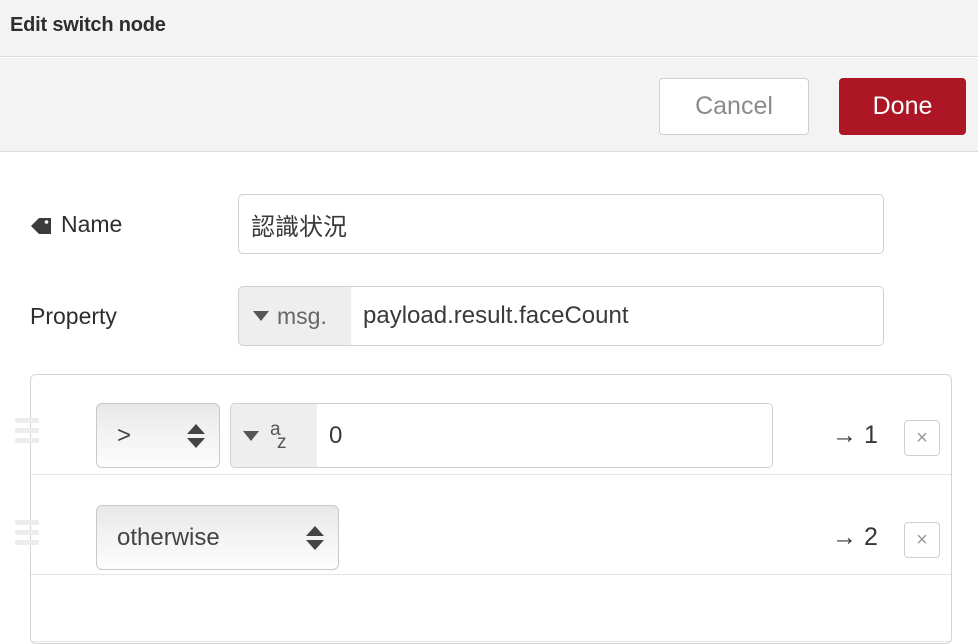 Image resolution: width=978 pixels, height=644 pixels. Describe the element at coordinates (902, 106) in the screenshot. I see `done-button: Done` at that location.